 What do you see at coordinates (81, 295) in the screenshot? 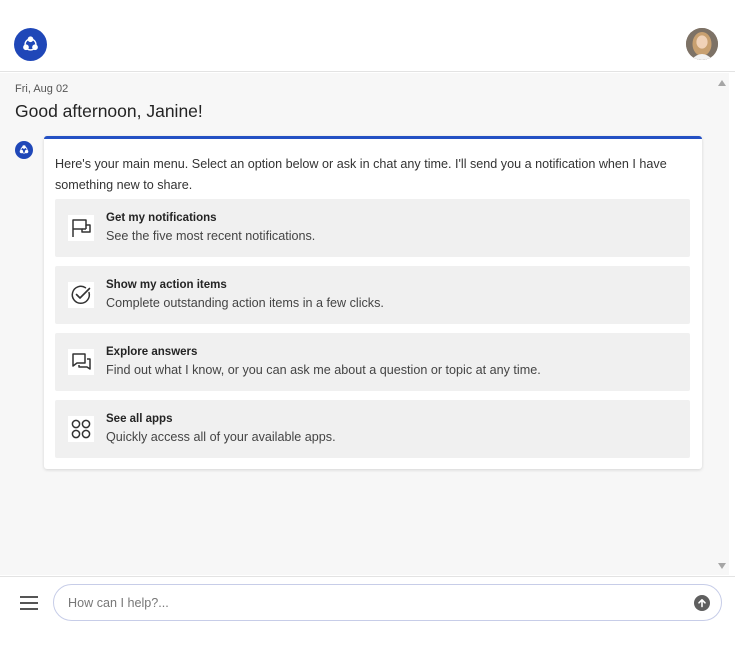
I see `check-circle-icon` at bounding box center [81, 295].